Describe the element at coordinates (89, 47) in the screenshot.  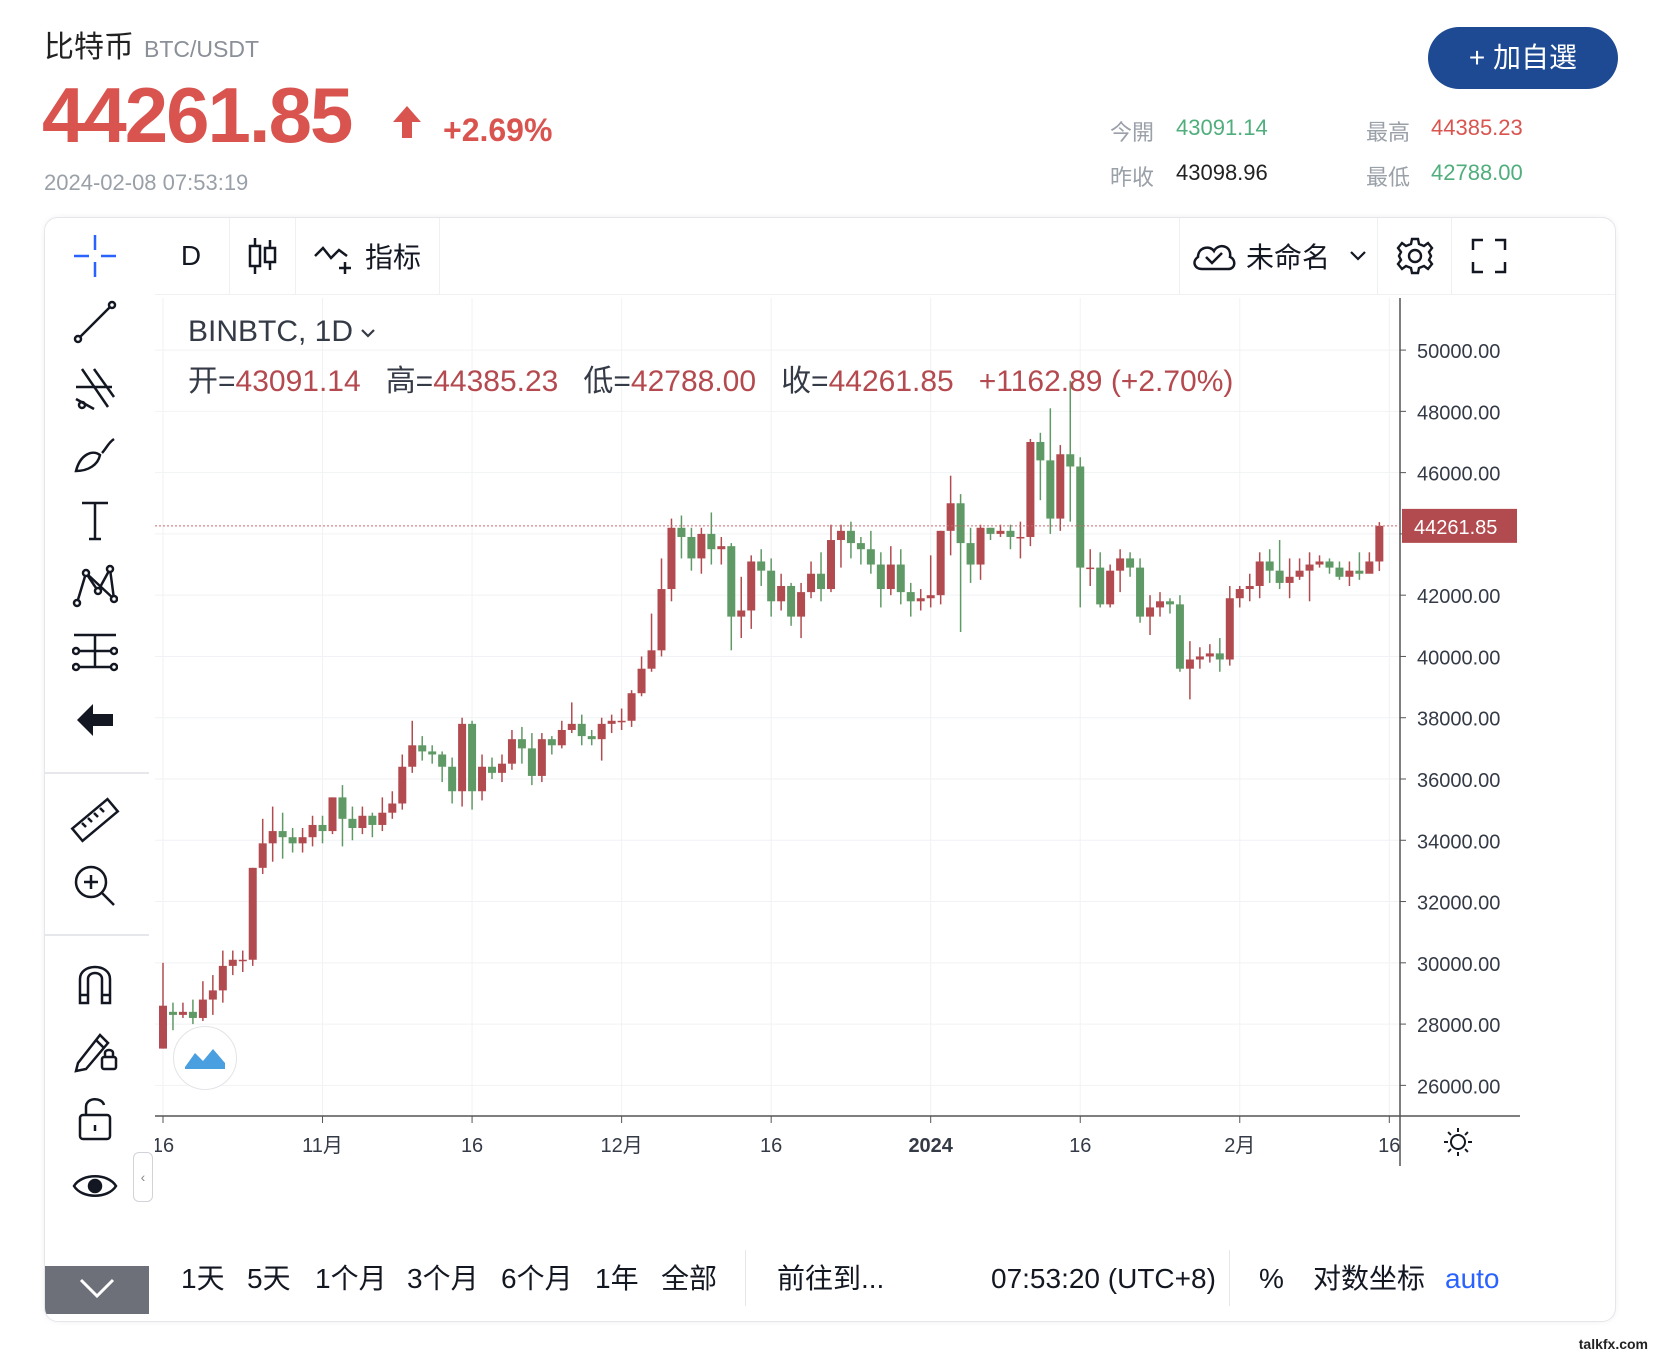
I see `asset-title: 比特币` at that location.